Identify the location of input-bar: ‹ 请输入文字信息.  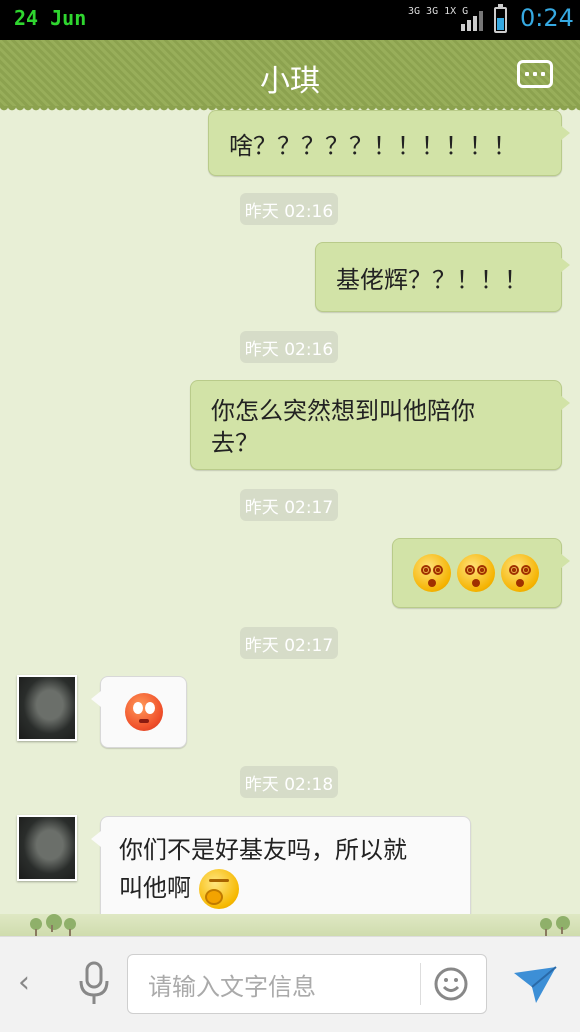
(290, 984).